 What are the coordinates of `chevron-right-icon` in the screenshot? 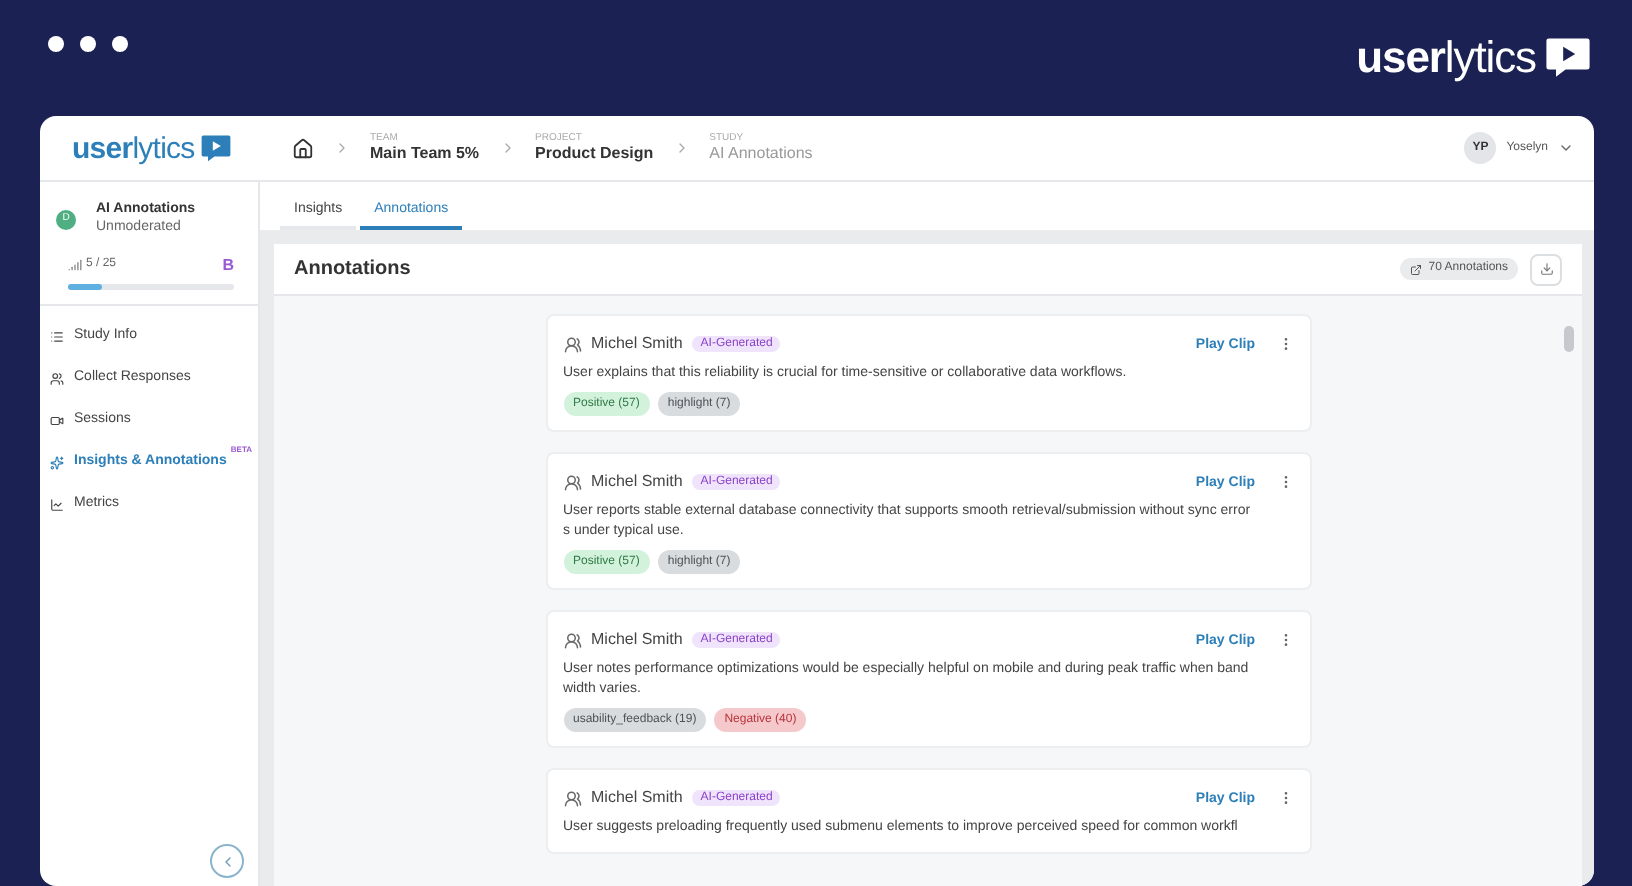 It's located at (342, 148).